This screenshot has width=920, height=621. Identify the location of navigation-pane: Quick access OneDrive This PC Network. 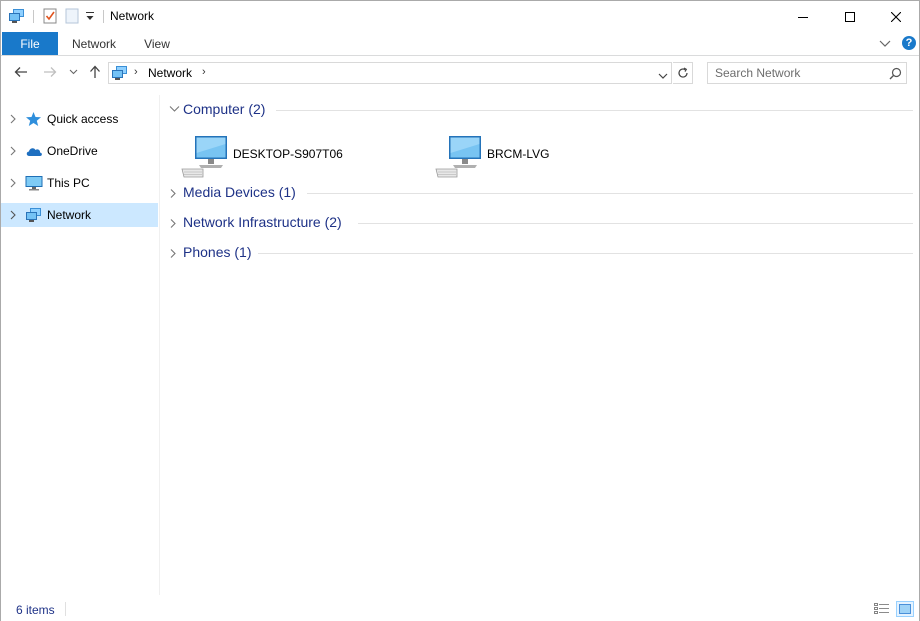
(80, 345).